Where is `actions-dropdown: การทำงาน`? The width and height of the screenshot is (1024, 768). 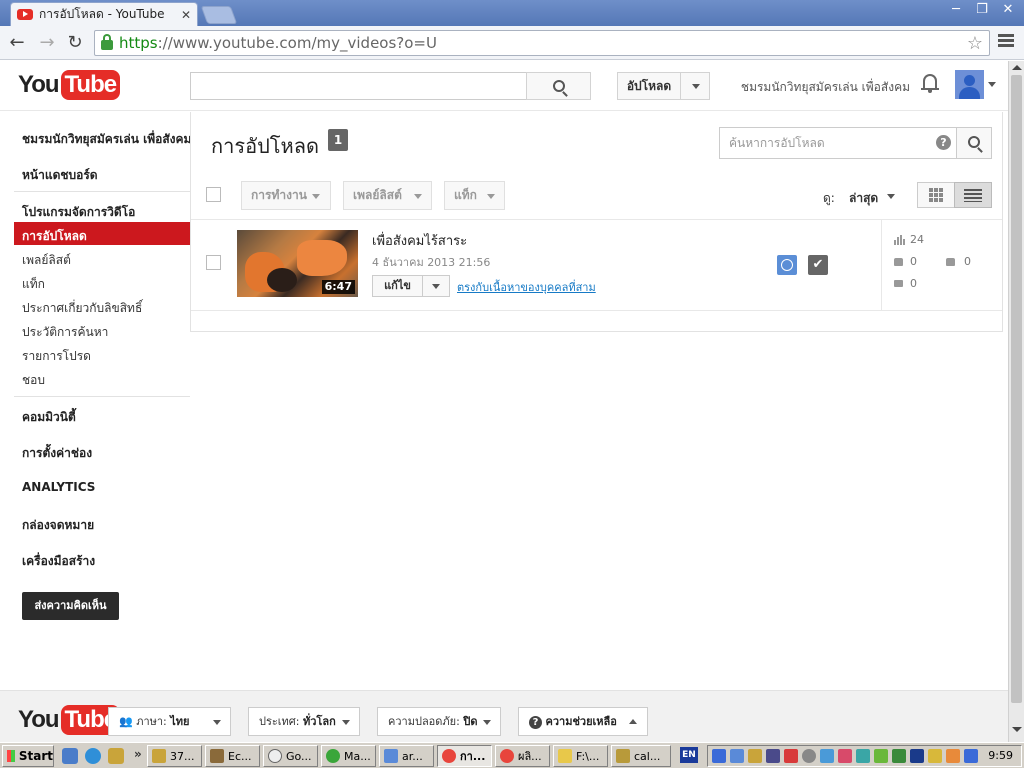 actions-dropdown: การทำงาน is located at coordinates (286, 195).